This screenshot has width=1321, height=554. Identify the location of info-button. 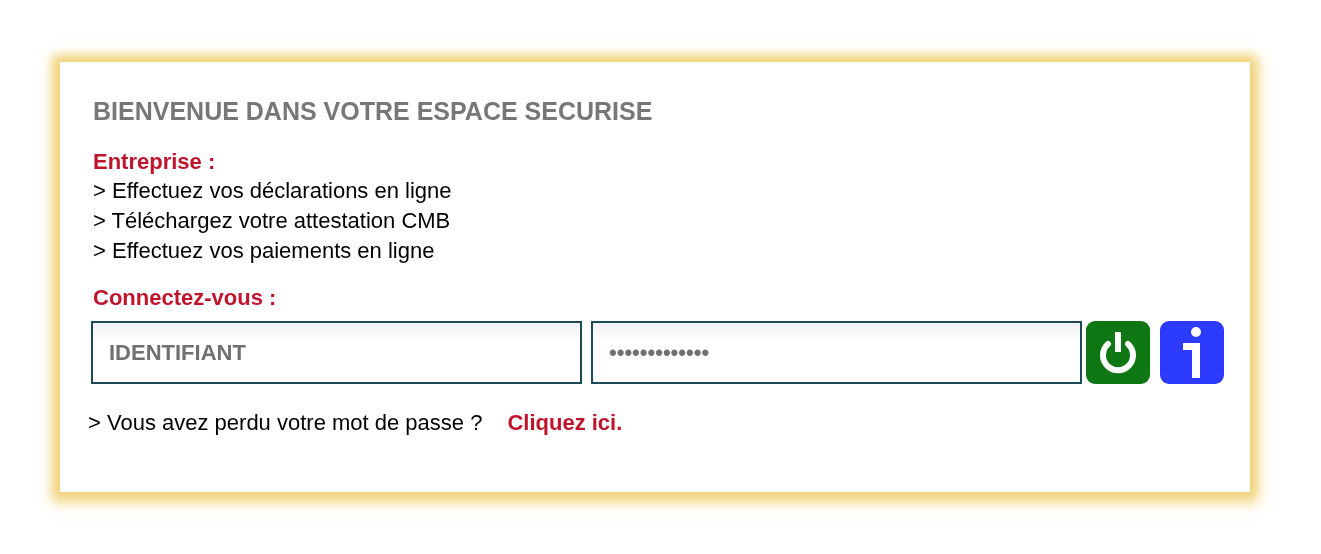
(1192, 352).